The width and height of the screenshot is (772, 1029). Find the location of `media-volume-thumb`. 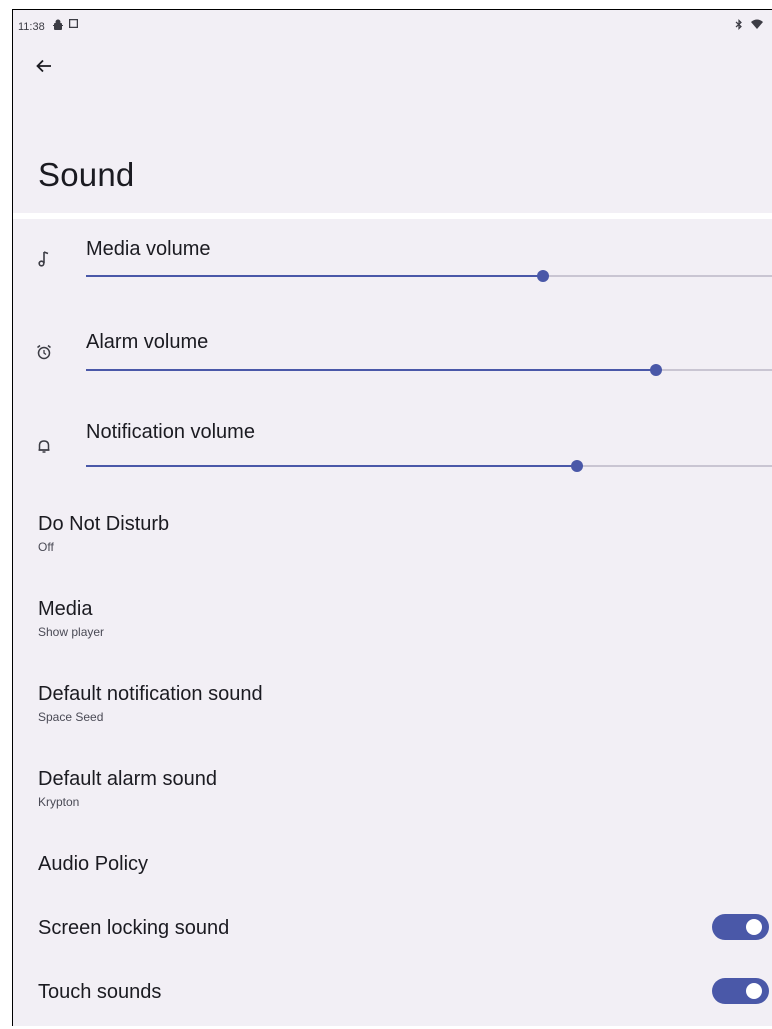

media-volume-thumb is located at coordinates (542, 276).